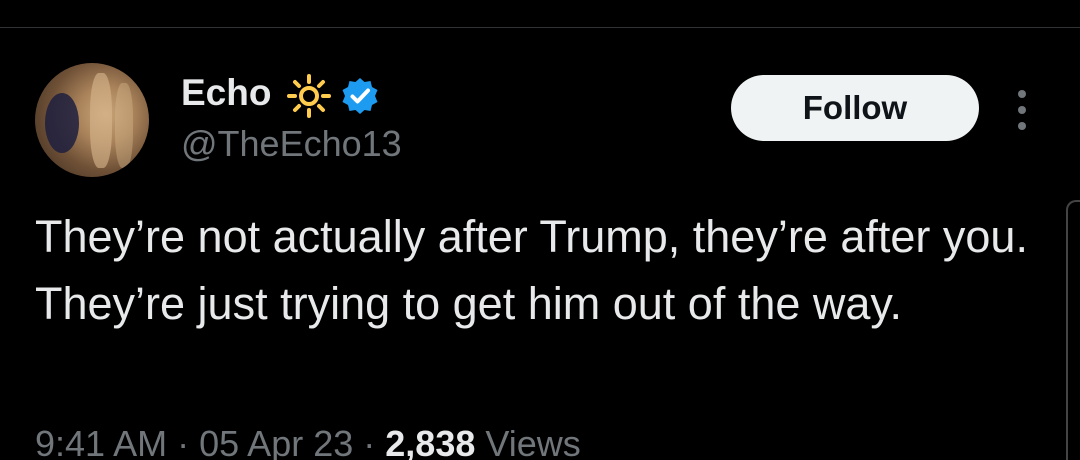  I want to click on views-count: 2,838, so click(430, 441).